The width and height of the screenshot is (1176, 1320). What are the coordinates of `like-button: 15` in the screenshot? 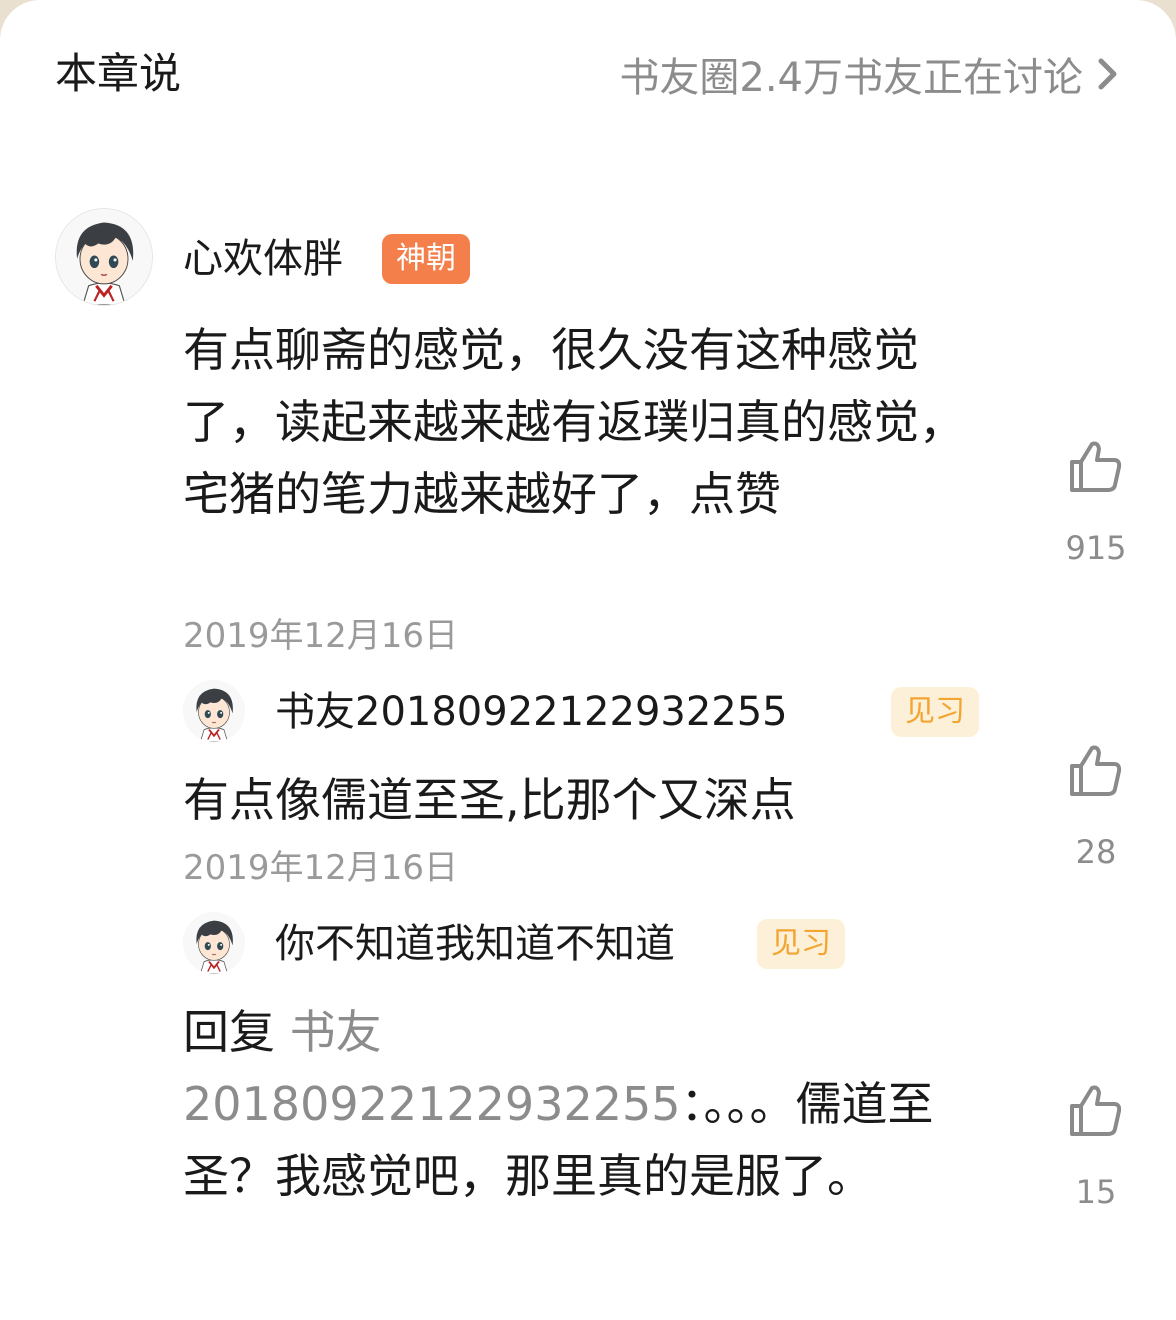 It's located at (1096, 1148).